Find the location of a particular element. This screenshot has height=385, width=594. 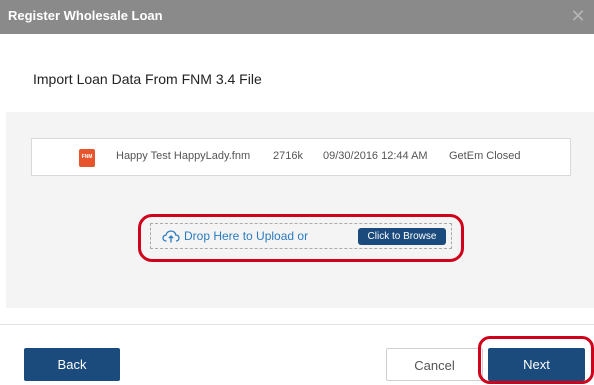

annotation-highlight-next is located at coordinates (536, 360).